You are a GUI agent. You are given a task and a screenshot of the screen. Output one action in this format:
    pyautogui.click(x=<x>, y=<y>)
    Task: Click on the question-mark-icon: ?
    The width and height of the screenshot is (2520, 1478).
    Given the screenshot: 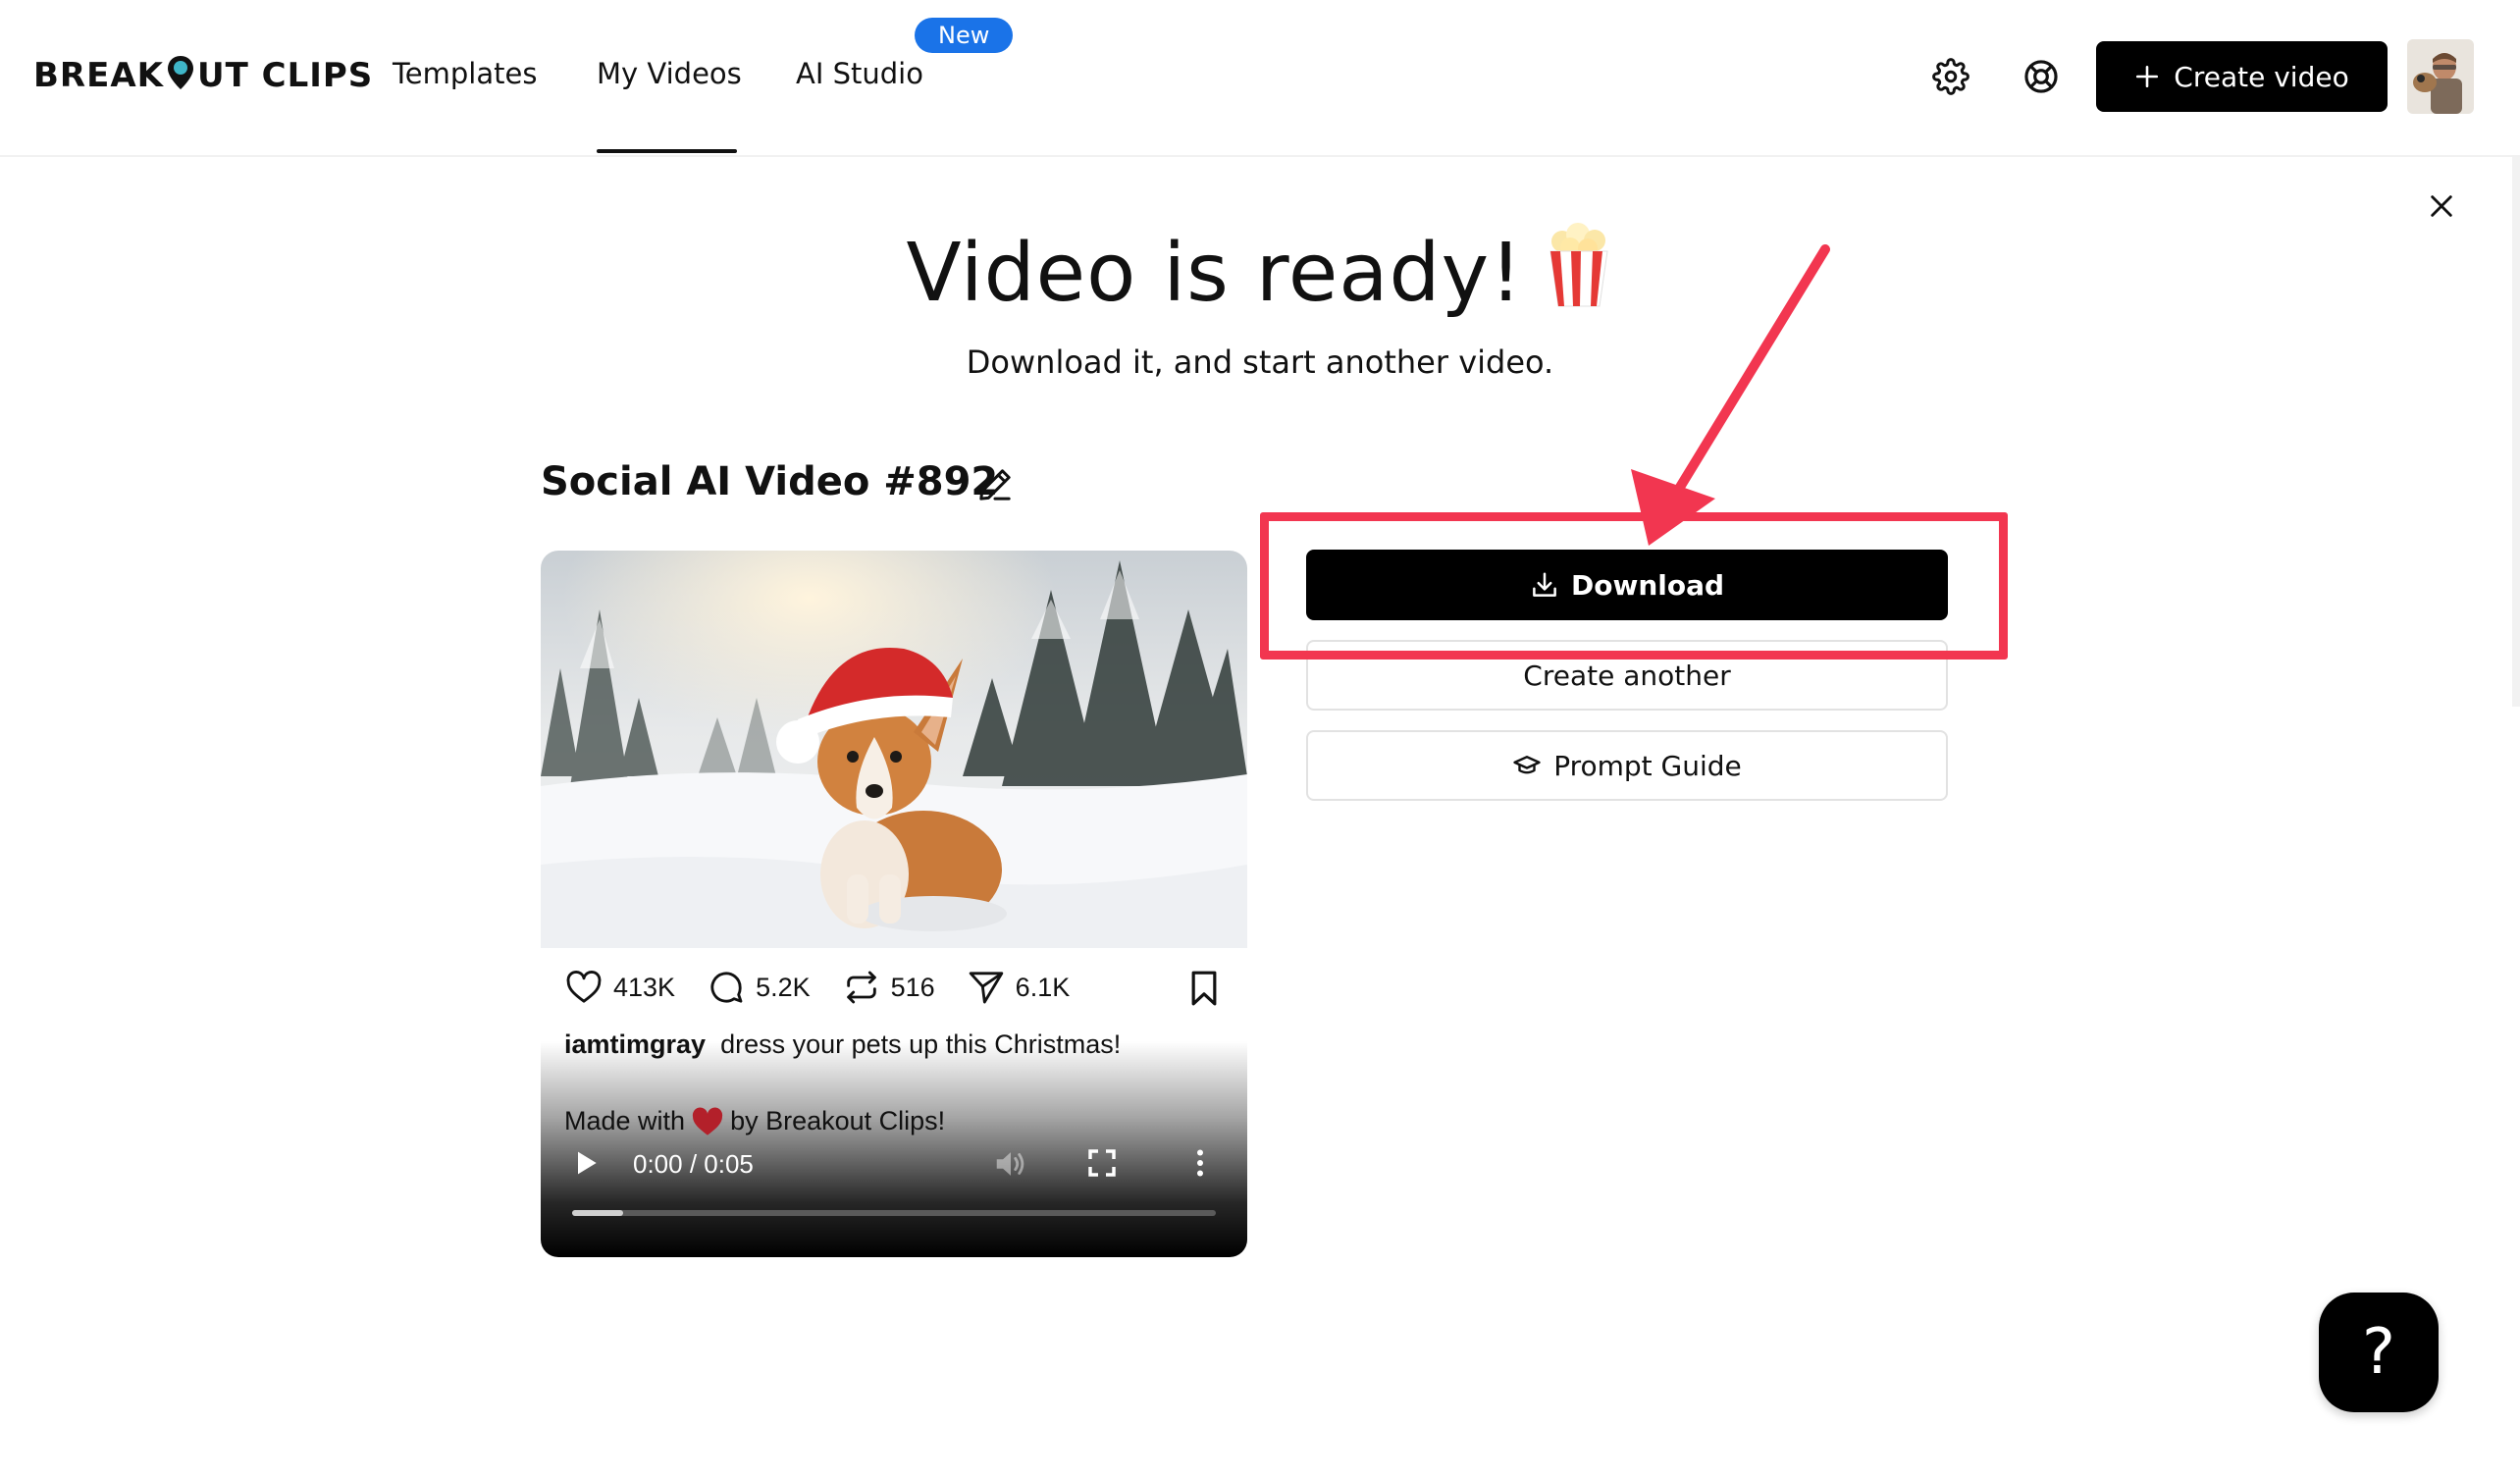 What is the action you would take?
    pyautogui.click(x=2378, y=1352)
    